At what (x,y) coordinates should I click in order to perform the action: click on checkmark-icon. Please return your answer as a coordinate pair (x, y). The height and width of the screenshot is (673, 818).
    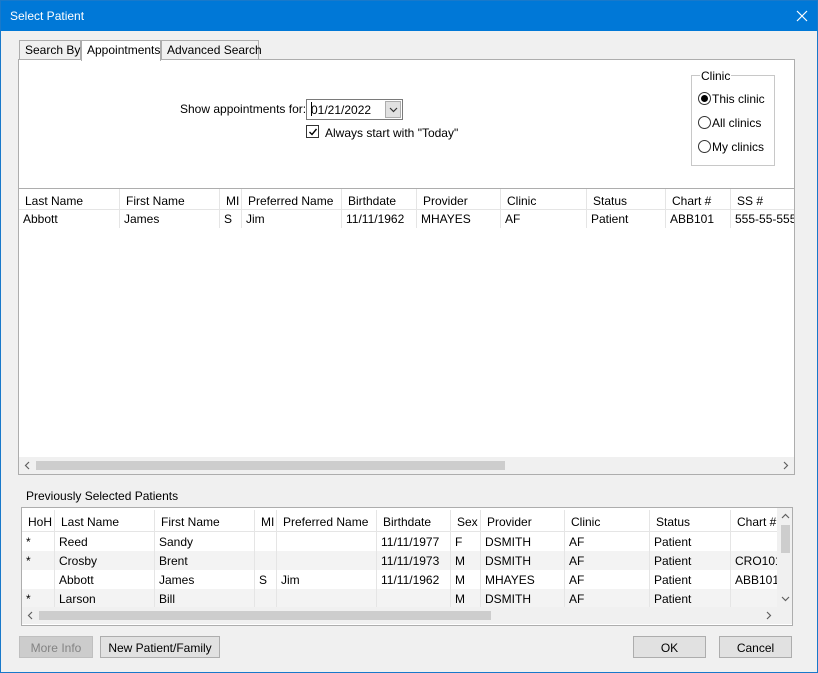
    Looking at the image, I should click on (313, 132).